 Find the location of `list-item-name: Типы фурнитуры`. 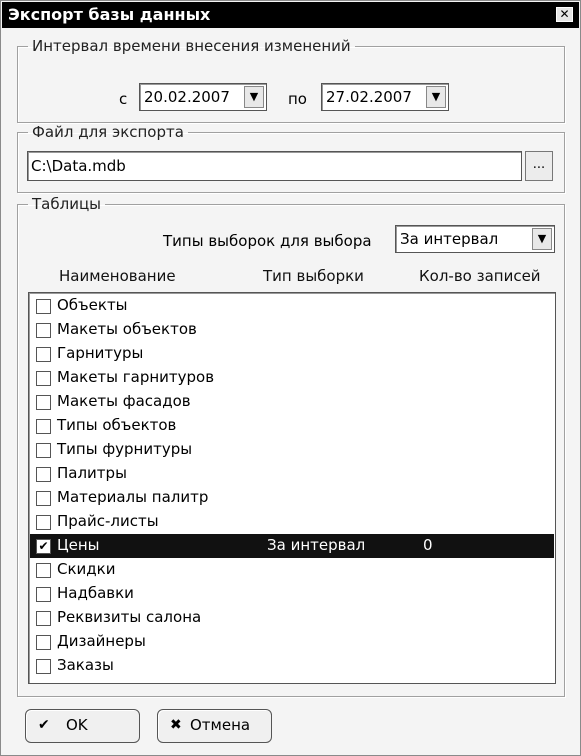

list-item-name: Типы фурнитуры is located at coordinates (125, 449).